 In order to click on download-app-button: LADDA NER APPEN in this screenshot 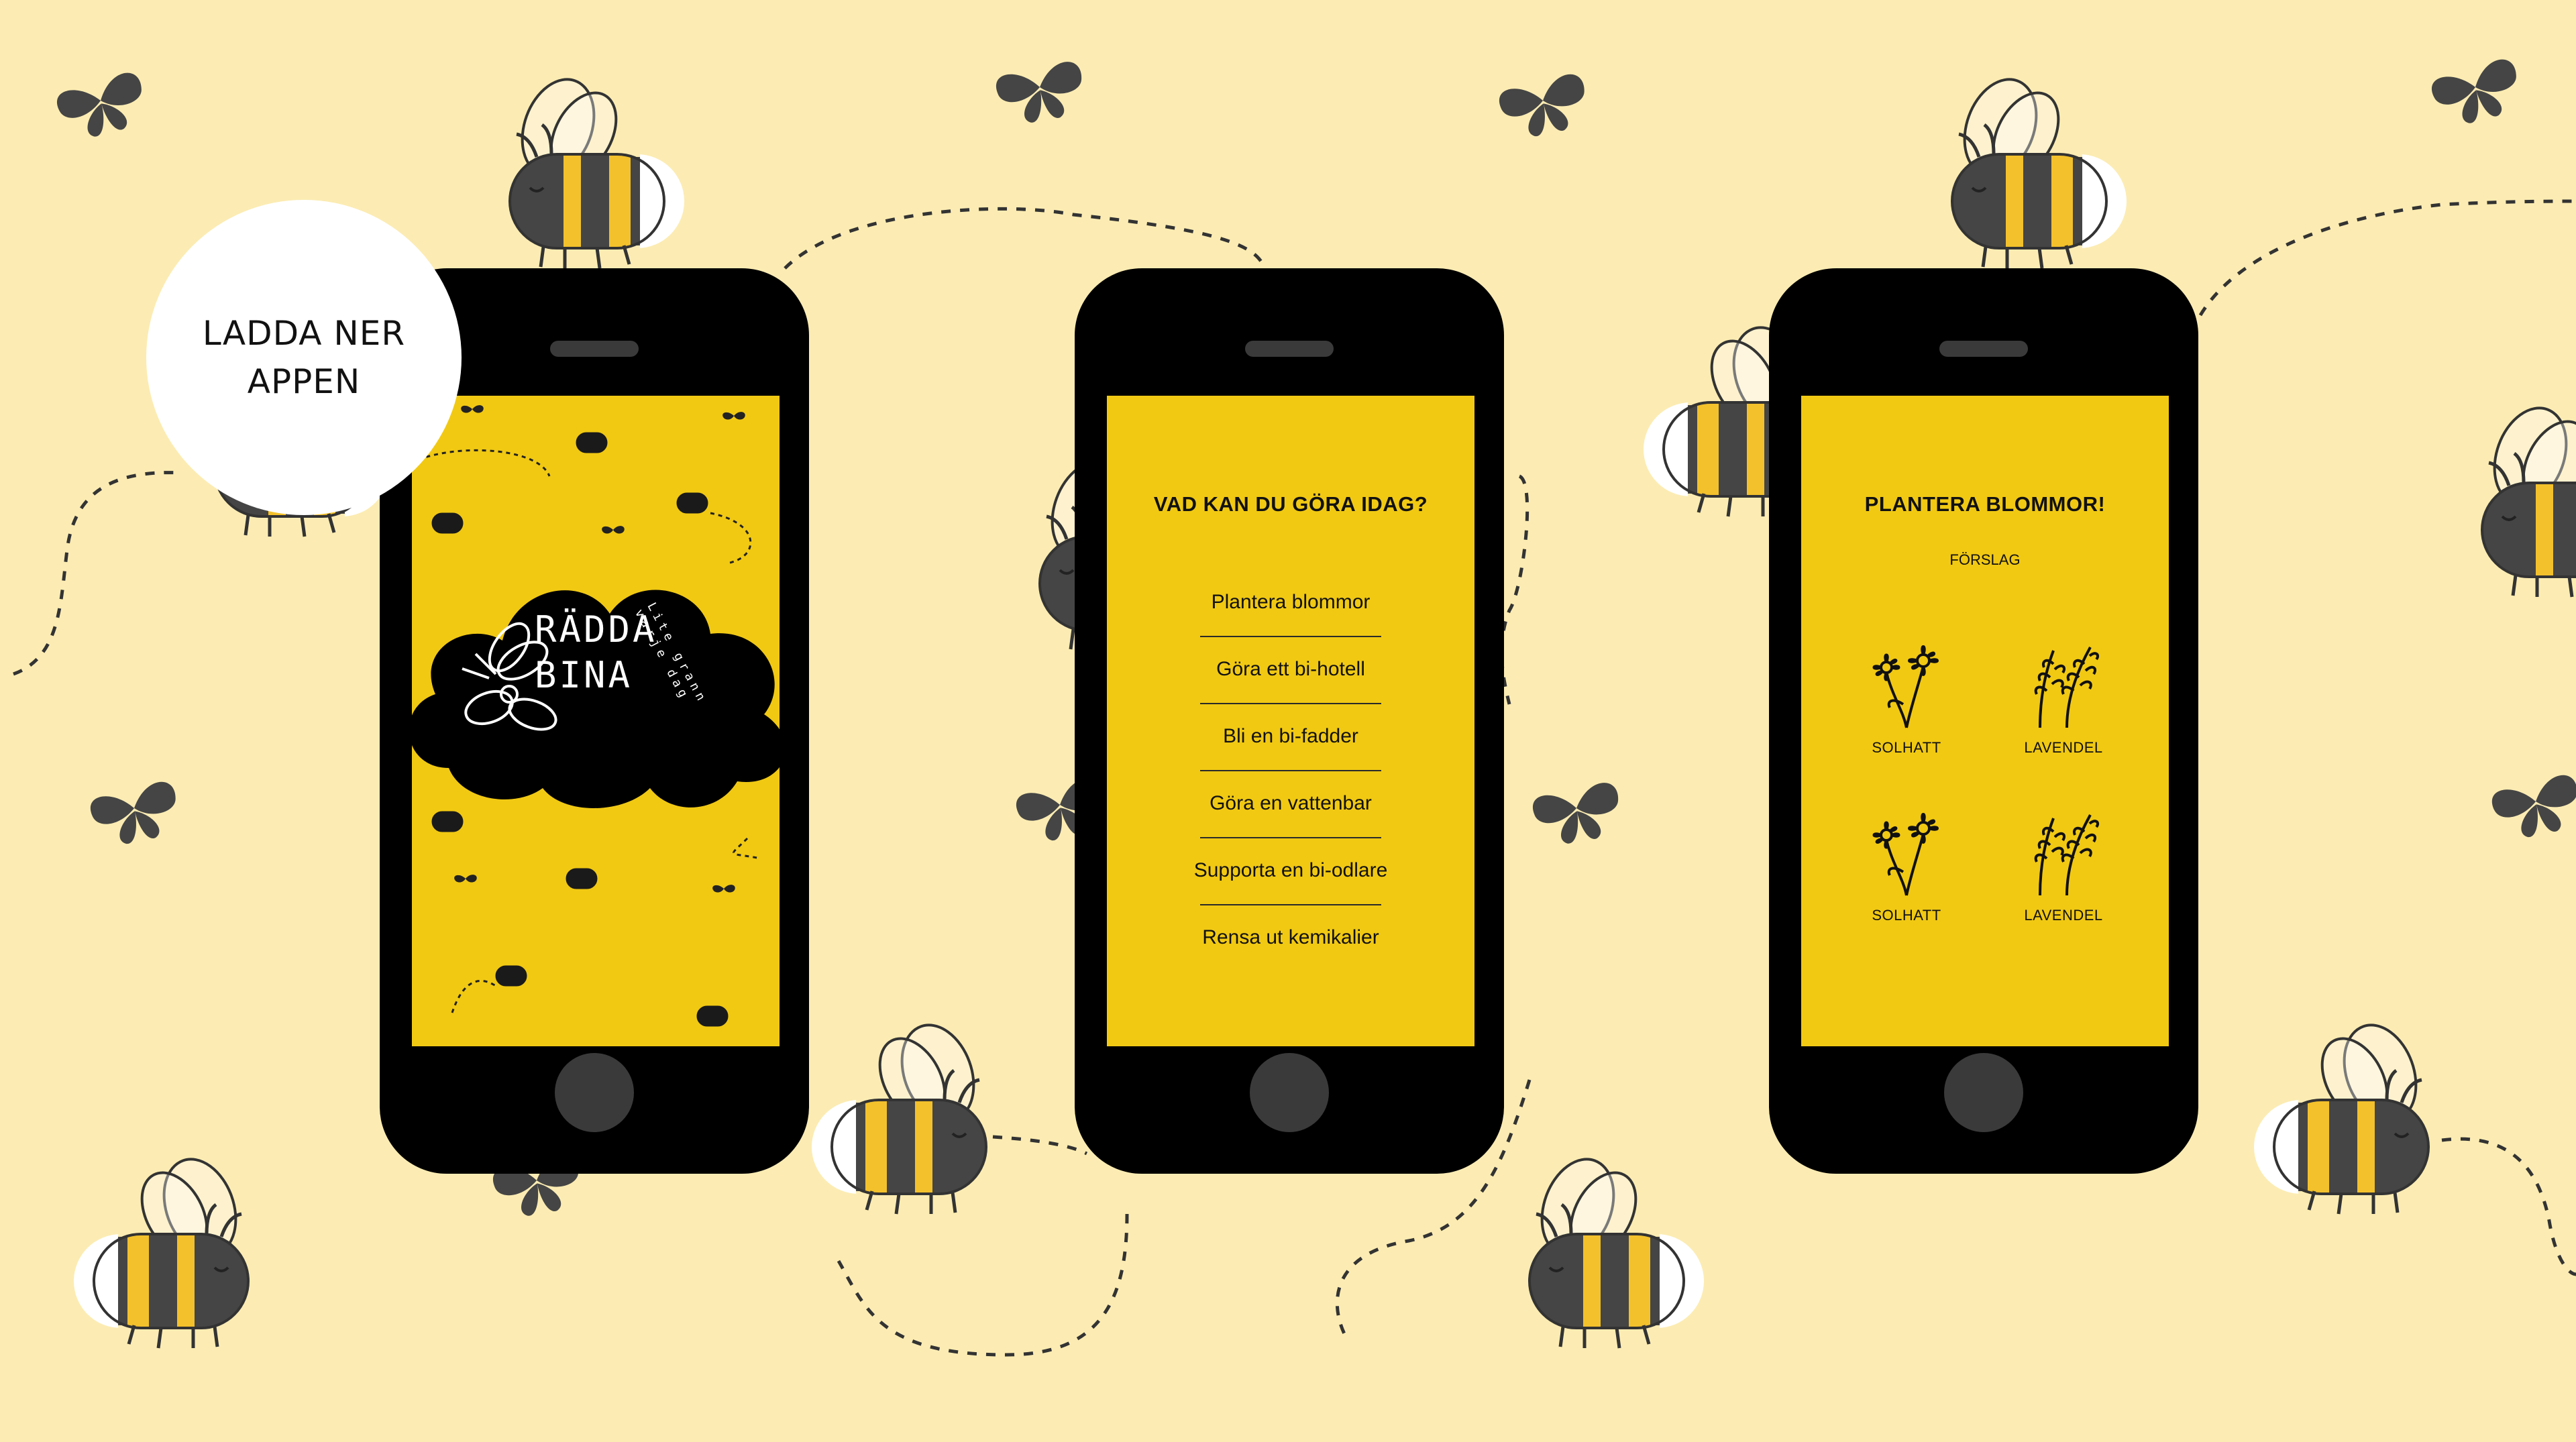, I will do `click(304, 357)`.